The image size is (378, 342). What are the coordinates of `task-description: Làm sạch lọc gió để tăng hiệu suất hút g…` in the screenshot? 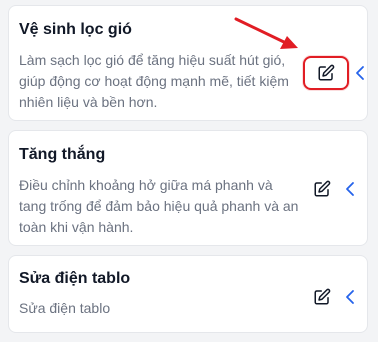 It's located at (154, 81).